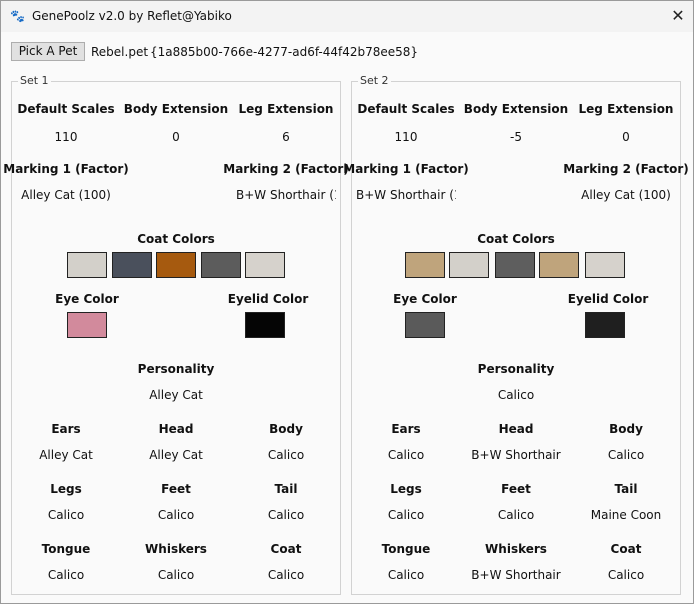 This screenshot has width=694, height=604. Describe the element at coordinates (120, 52) in the screenshot. I see `file-name: Rebel.pet` at that location.